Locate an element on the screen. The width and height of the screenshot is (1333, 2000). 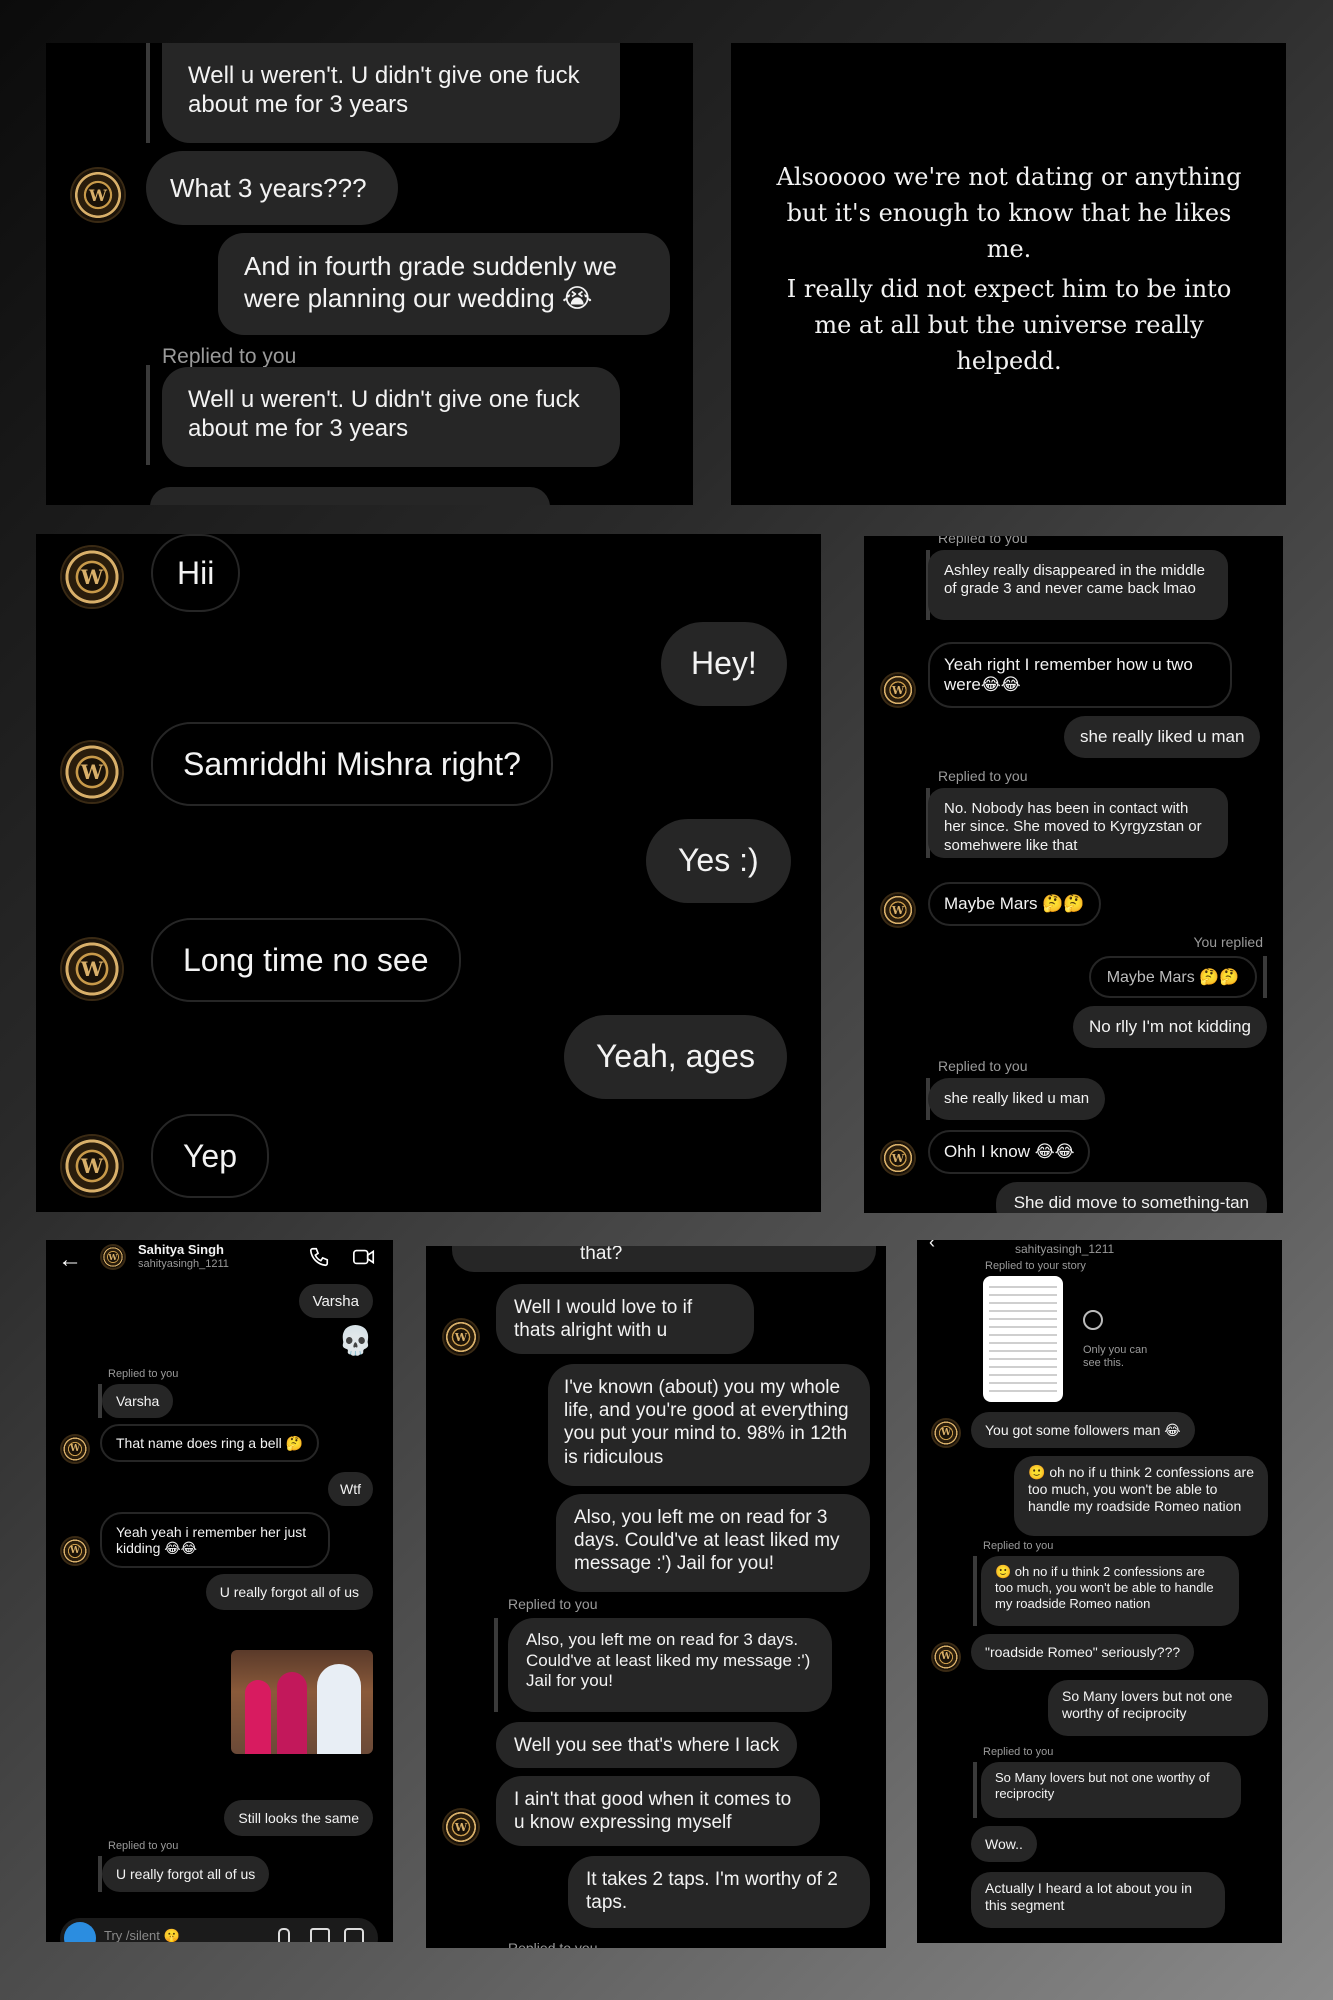
sent-message-bubble: Hey! is located at coordinates (724, 664).